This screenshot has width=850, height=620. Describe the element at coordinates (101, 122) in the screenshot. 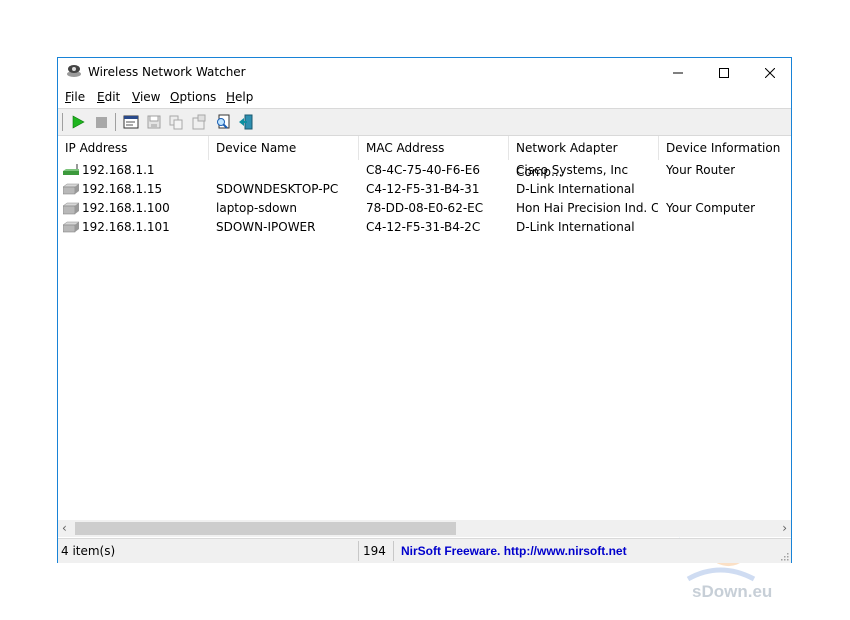

I see `stop-icon` at that location.